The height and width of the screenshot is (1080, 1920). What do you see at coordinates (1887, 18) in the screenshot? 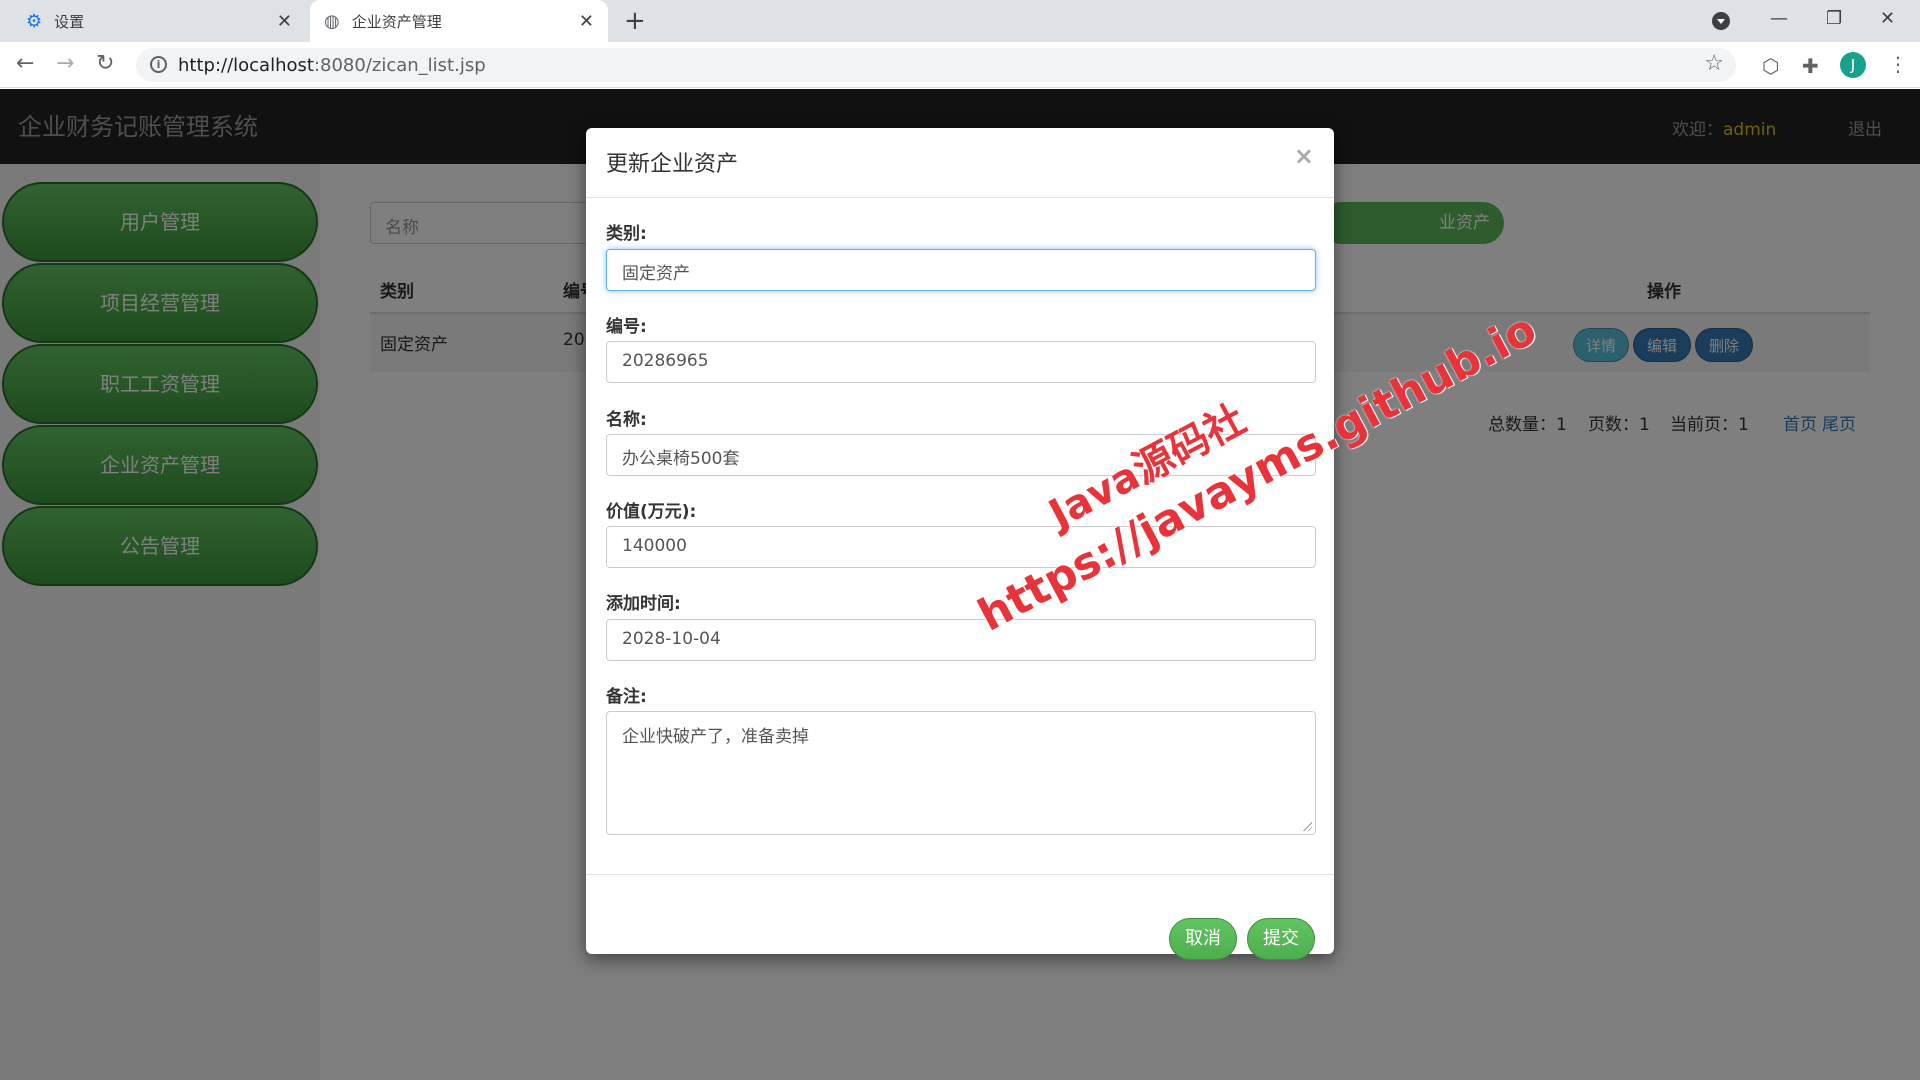
I see `window-close-icon: ✕` at bounding box center [1887, 18].